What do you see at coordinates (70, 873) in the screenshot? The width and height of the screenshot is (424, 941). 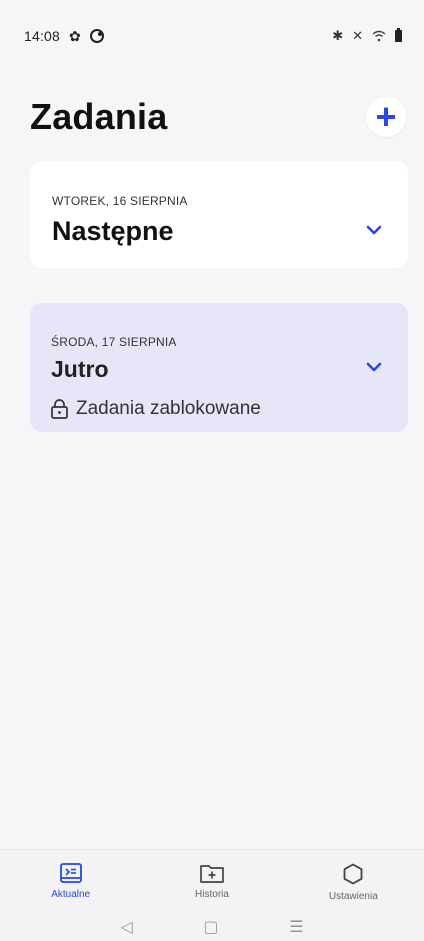 I see `calendar-icon` at bounding box center [70, 873].